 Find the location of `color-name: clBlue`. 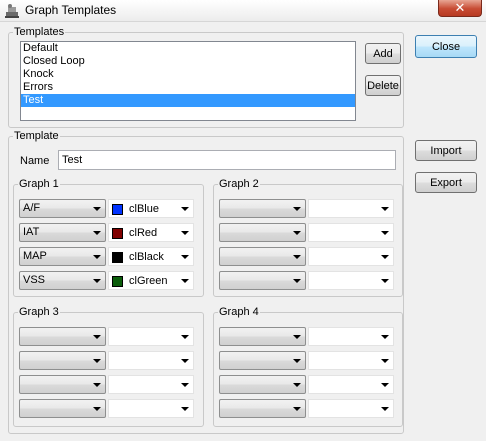

color-name: clBlue is located at coordinates (144, 209).